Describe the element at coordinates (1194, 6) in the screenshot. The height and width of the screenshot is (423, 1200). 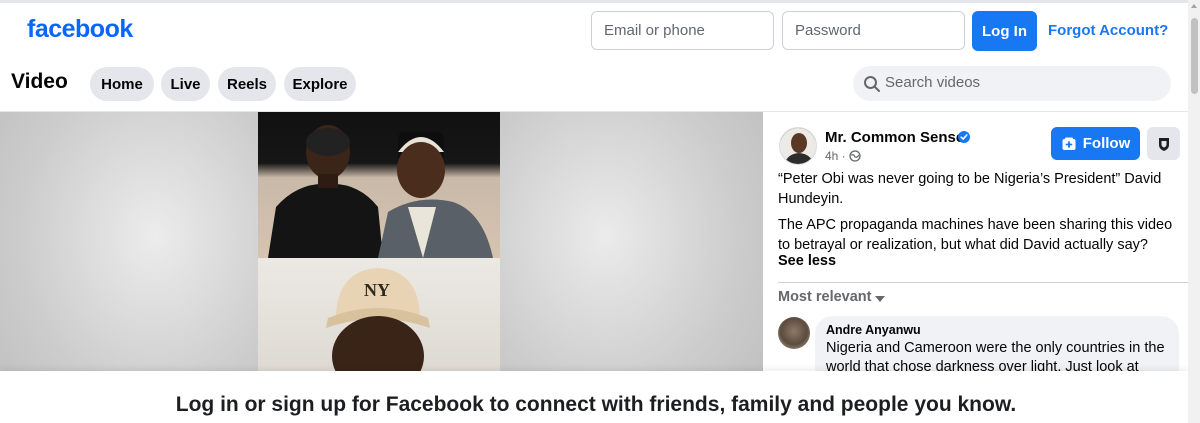
I see `scroll-up-arrow-icon` at that location.